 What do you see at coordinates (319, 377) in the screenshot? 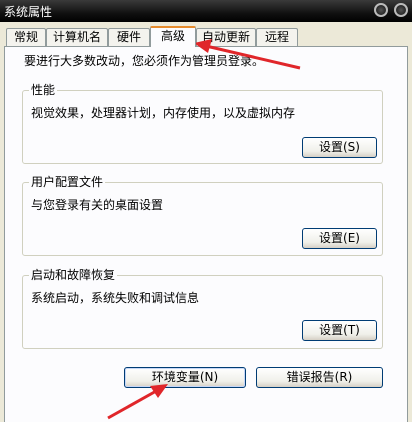
I see `error-report-button: 错误报告(R)` at bounding box center [319, 377].